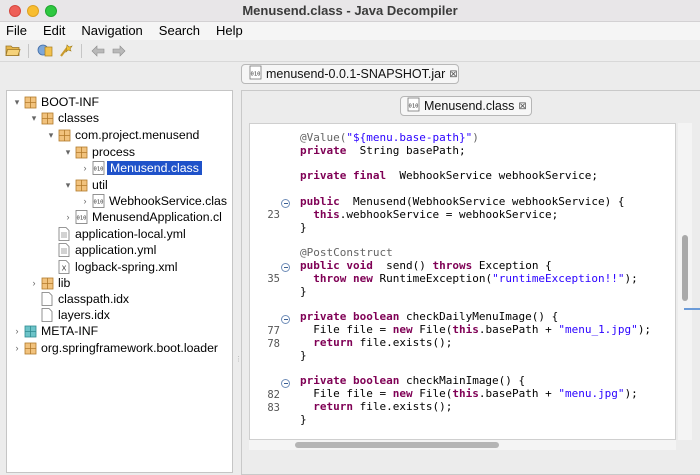 The height and width of the screenshot is (475, 700). Describe the element at coordinates (153, 201) in the screenshot. I see `tree-item-webhookservice-class: › 010 WebhookService.clas` at that location.